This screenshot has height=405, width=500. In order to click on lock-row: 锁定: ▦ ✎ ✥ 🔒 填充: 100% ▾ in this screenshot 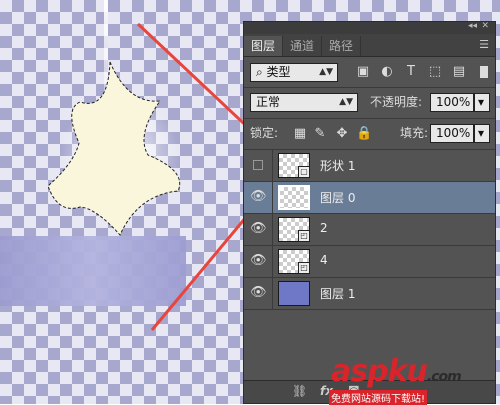, I will do `click(369, 134)`.